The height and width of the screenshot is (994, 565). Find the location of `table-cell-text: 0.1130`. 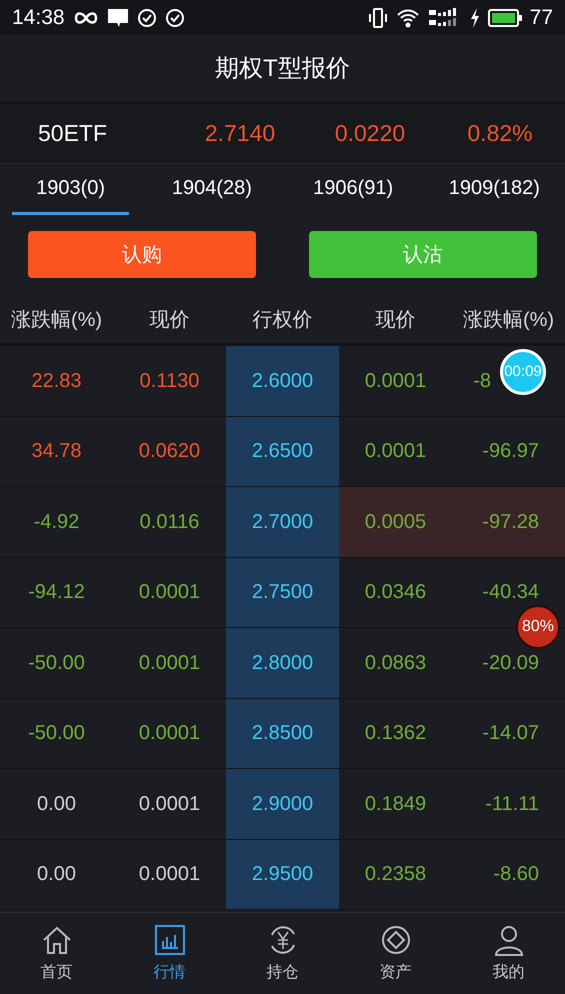

table-cell-text: 0.1130 is located at coordinates (170, 381).